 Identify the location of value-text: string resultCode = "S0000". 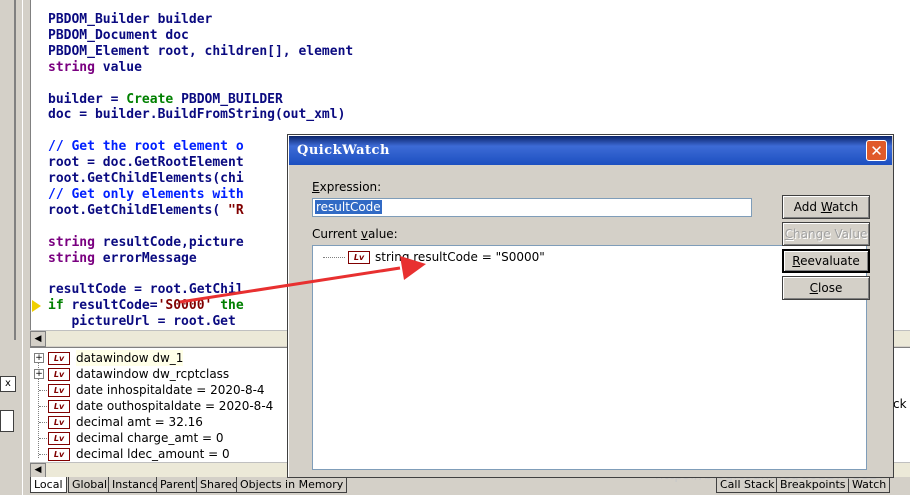
(460, 257).